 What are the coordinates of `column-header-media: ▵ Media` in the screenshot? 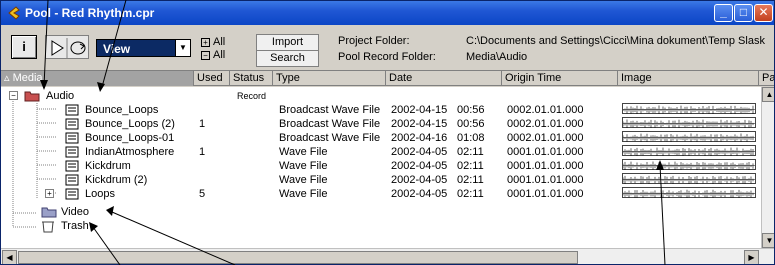 It's located at (97, 78).